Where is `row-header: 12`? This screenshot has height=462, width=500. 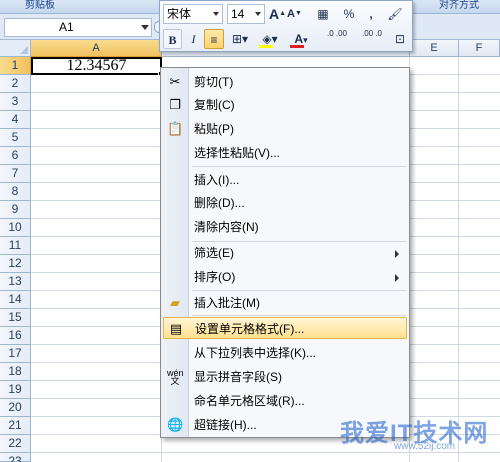 row-header: 12 is located at coordinates (15, 264).